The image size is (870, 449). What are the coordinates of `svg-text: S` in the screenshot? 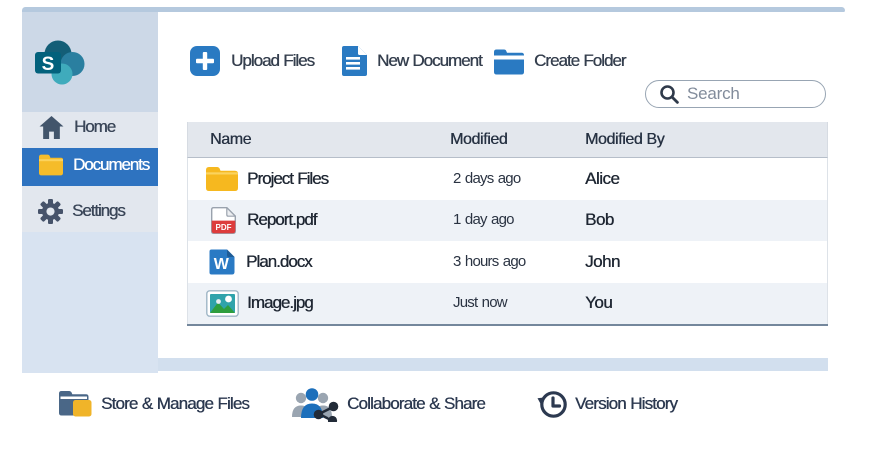 It's located at (48, 64).